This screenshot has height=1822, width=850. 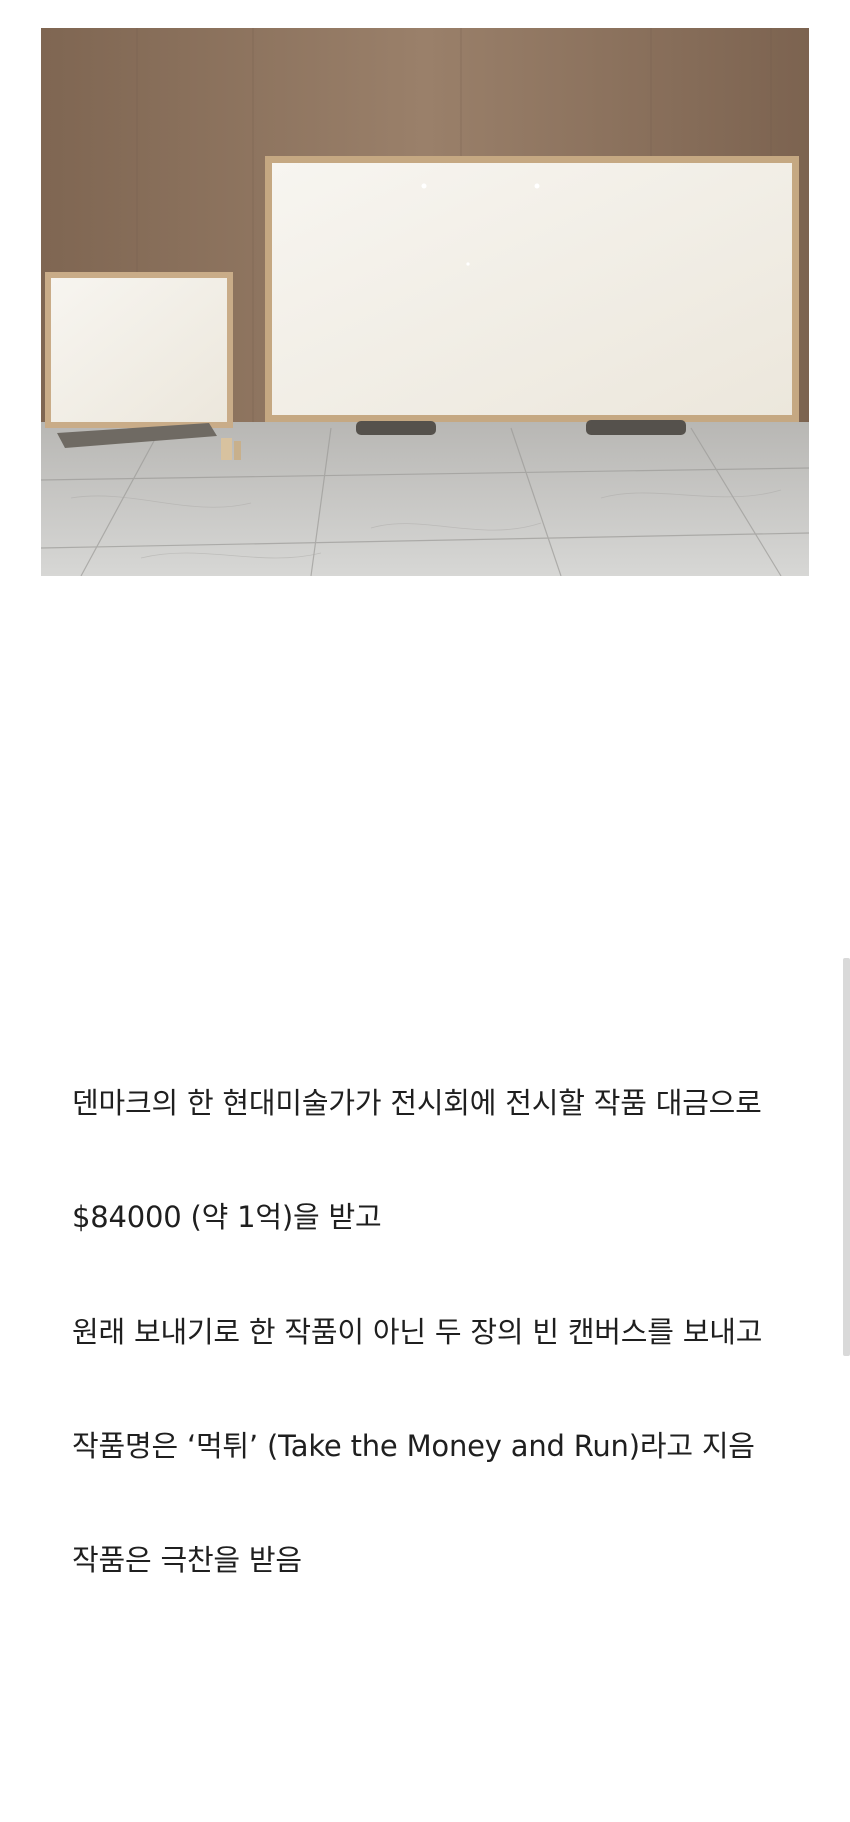 What do you see at coordinates (187, 1560) in the screenshot?
I see `paragraph: 작품은 극찬을 받음` at bounding box center [187, 1560].